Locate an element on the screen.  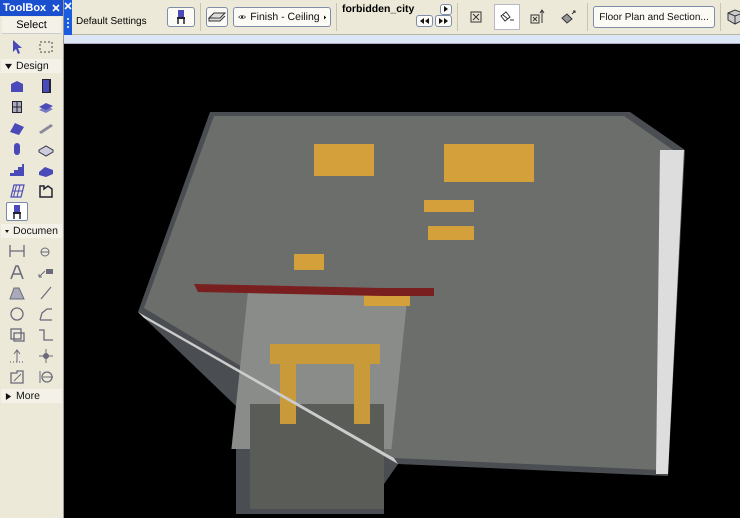
finish-dropdown: Finish - Ceiling is located at coordinates (282, 17).